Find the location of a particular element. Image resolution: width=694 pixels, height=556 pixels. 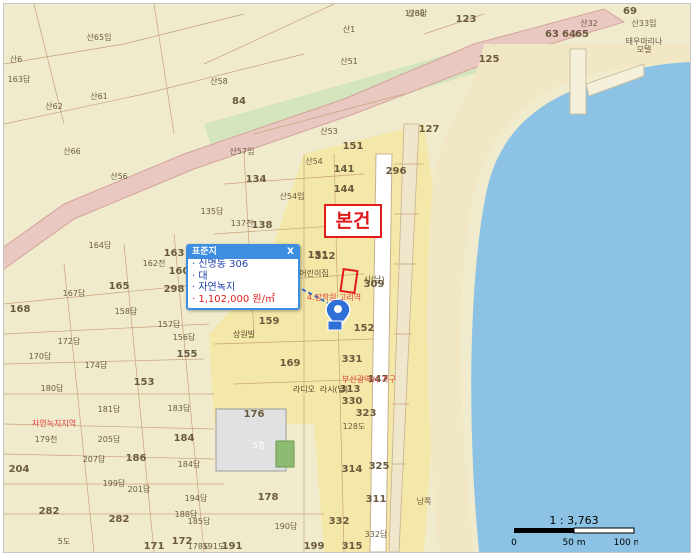

parcel-label: 172답 is located at coordinates (69, 341).